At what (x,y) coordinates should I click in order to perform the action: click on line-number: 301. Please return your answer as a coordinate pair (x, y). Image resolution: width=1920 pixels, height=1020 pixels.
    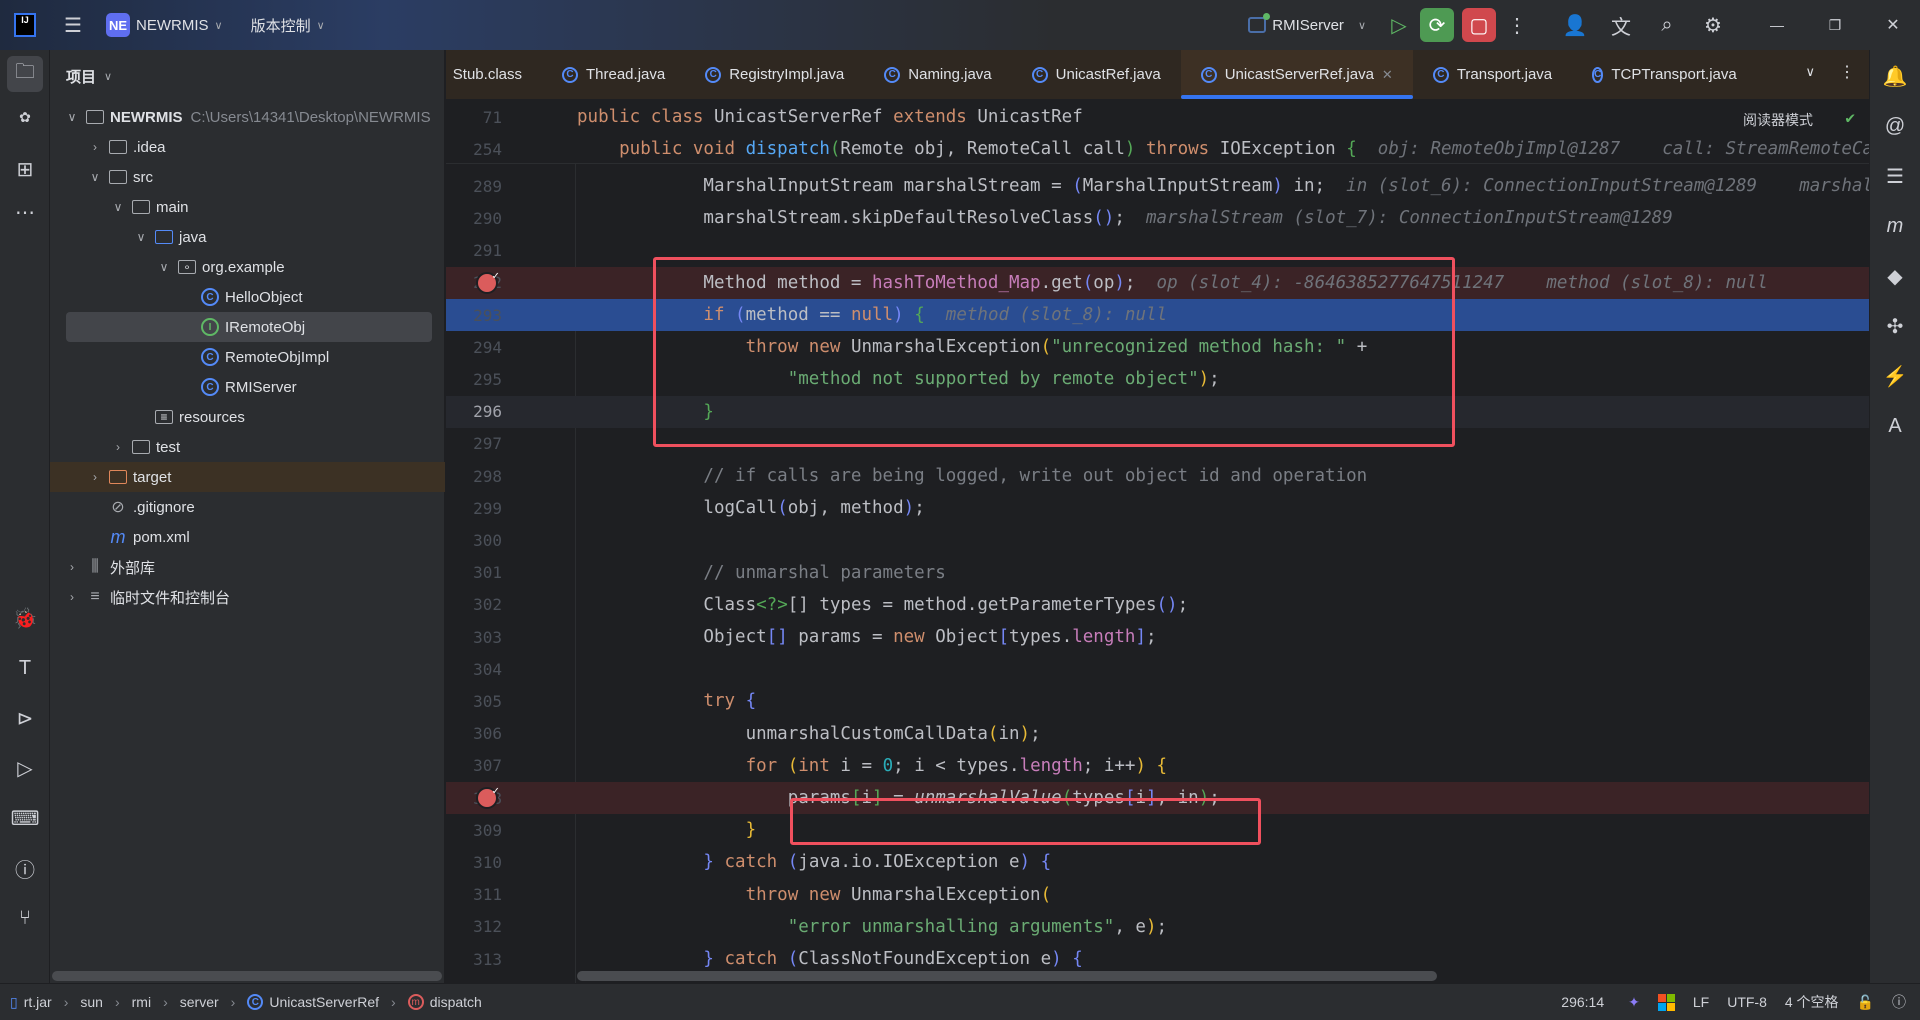
    Looking at the image, I should click on (474, 572).